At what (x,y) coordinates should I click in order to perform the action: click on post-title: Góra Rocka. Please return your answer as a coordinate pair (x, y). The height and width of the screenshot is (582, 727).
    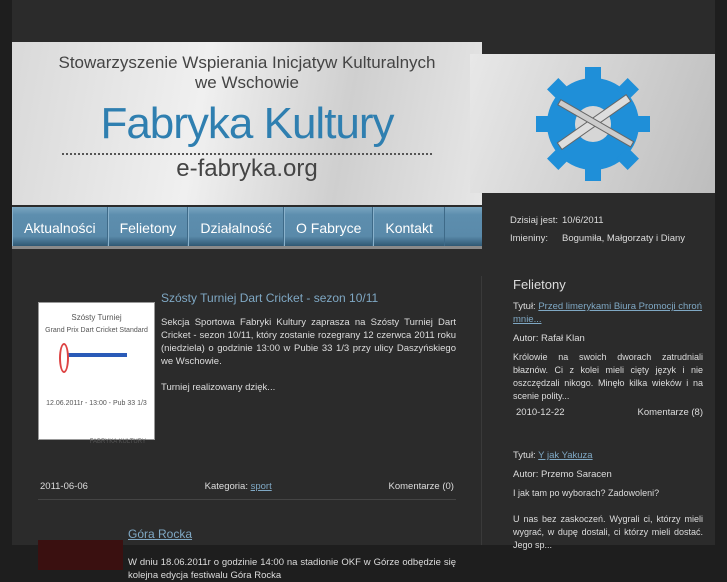
    Looking at the image, I should click on (160, 534).